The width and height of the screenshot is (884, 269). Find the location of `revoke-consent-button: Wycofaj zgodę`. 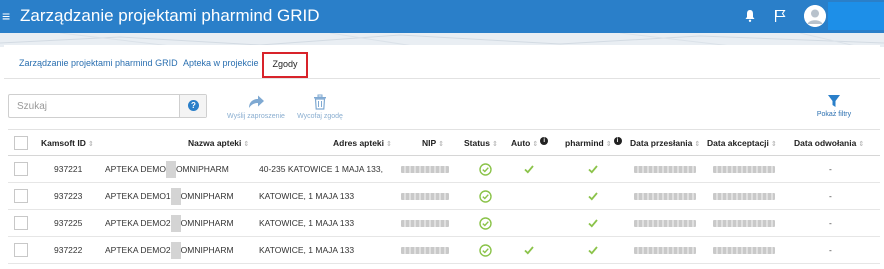

revoke-consent-button: Wycofaj zgodę is located at coordinates (320, 107).